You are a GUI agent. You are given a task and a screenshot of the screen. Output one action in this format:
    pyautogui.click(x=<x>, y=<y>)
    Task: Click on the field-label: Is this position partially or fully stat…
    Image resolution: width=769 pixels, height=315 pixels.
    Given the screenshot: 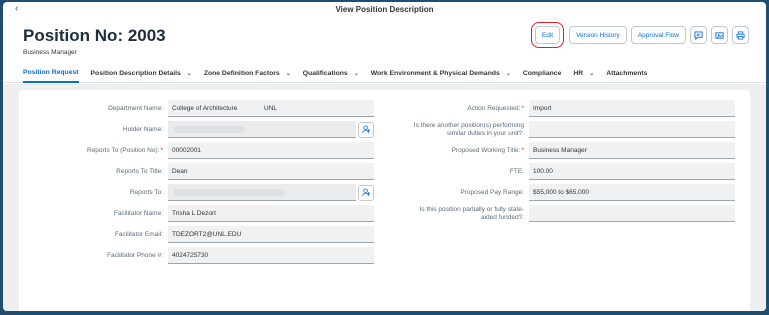 What is the action you would take?
    pyautogui.click(x=461, y=214)
    